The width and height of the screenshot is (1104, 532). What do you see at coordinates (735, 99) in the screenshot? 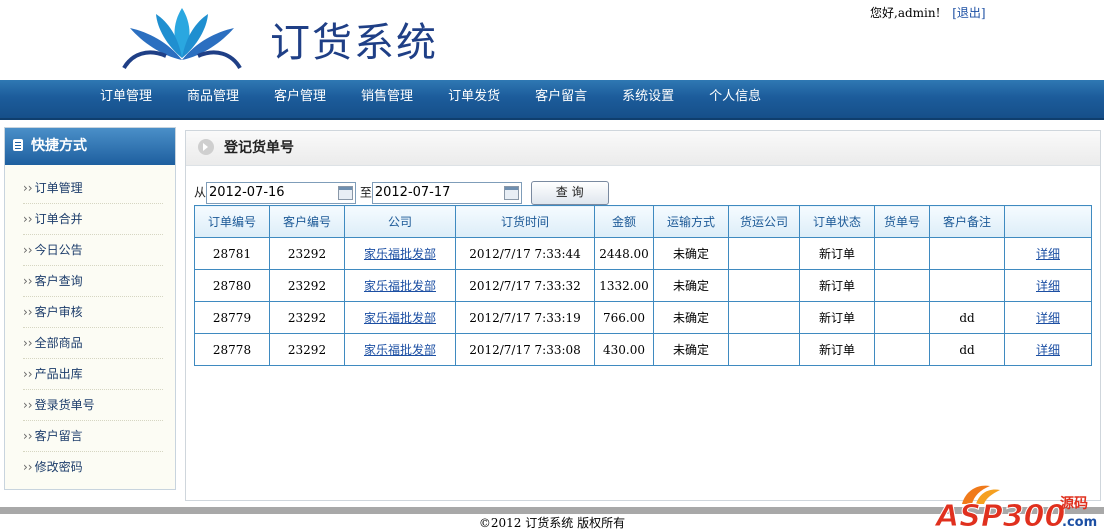
I see `nav-item-personal-info: 个人信息` at bounding box center [735, 99].